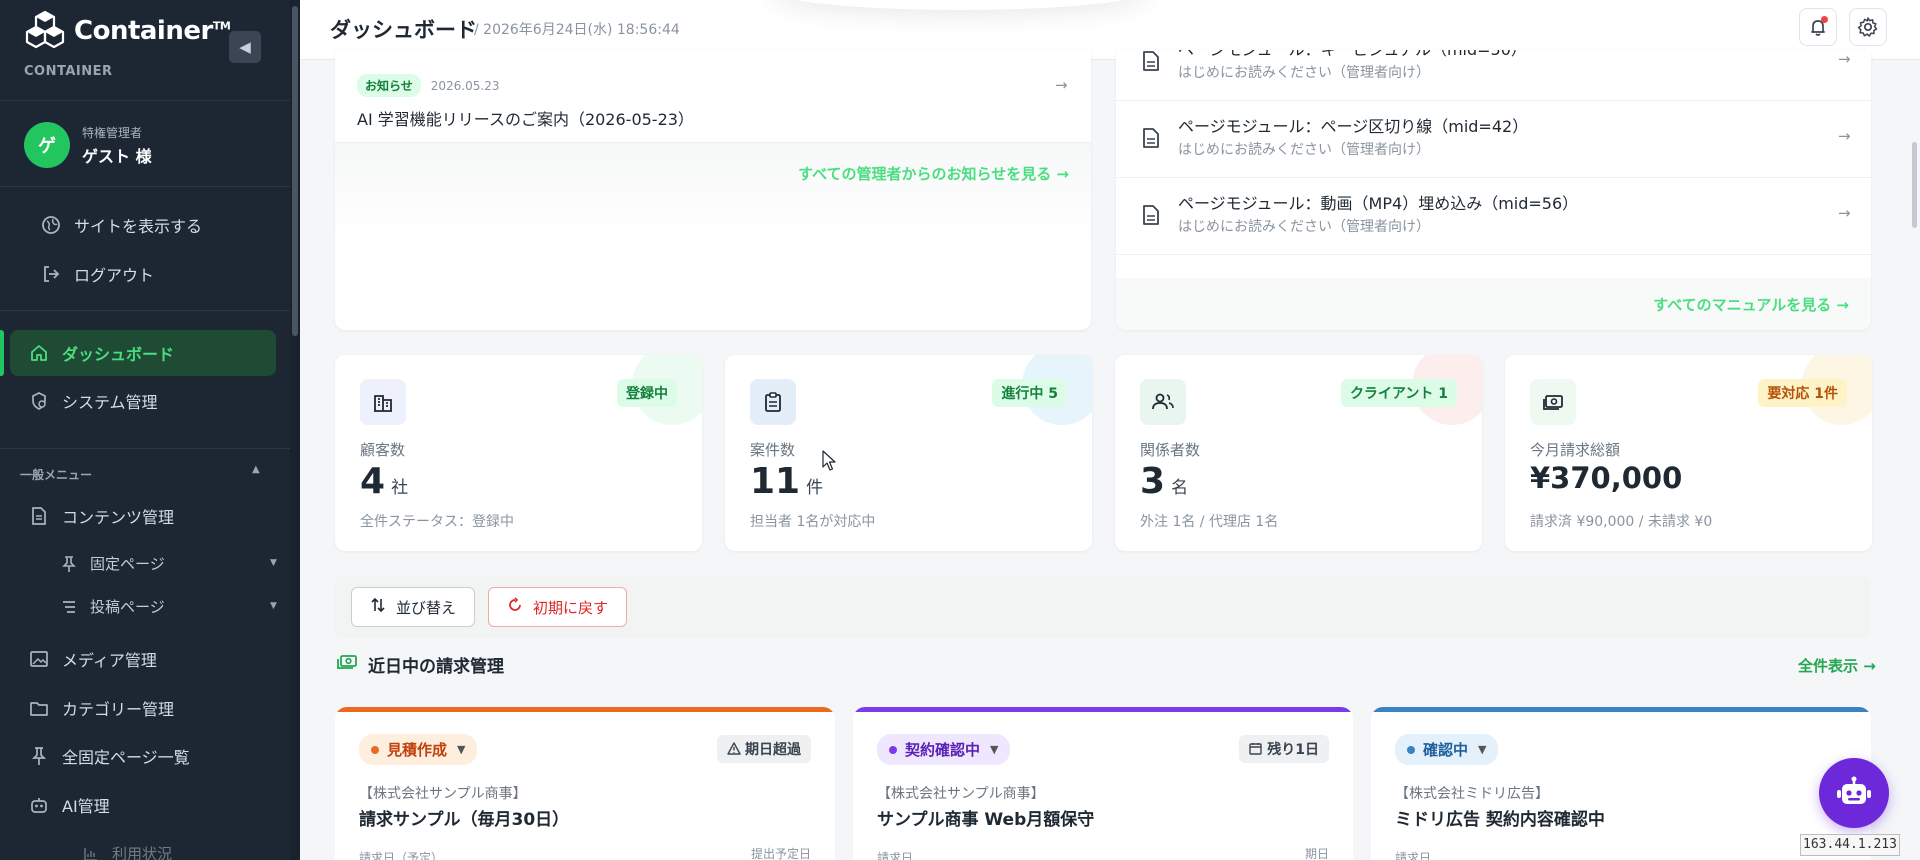  Describe the element at coordinates (39, 353) in the screenshot. I see `home-icon` at that location.